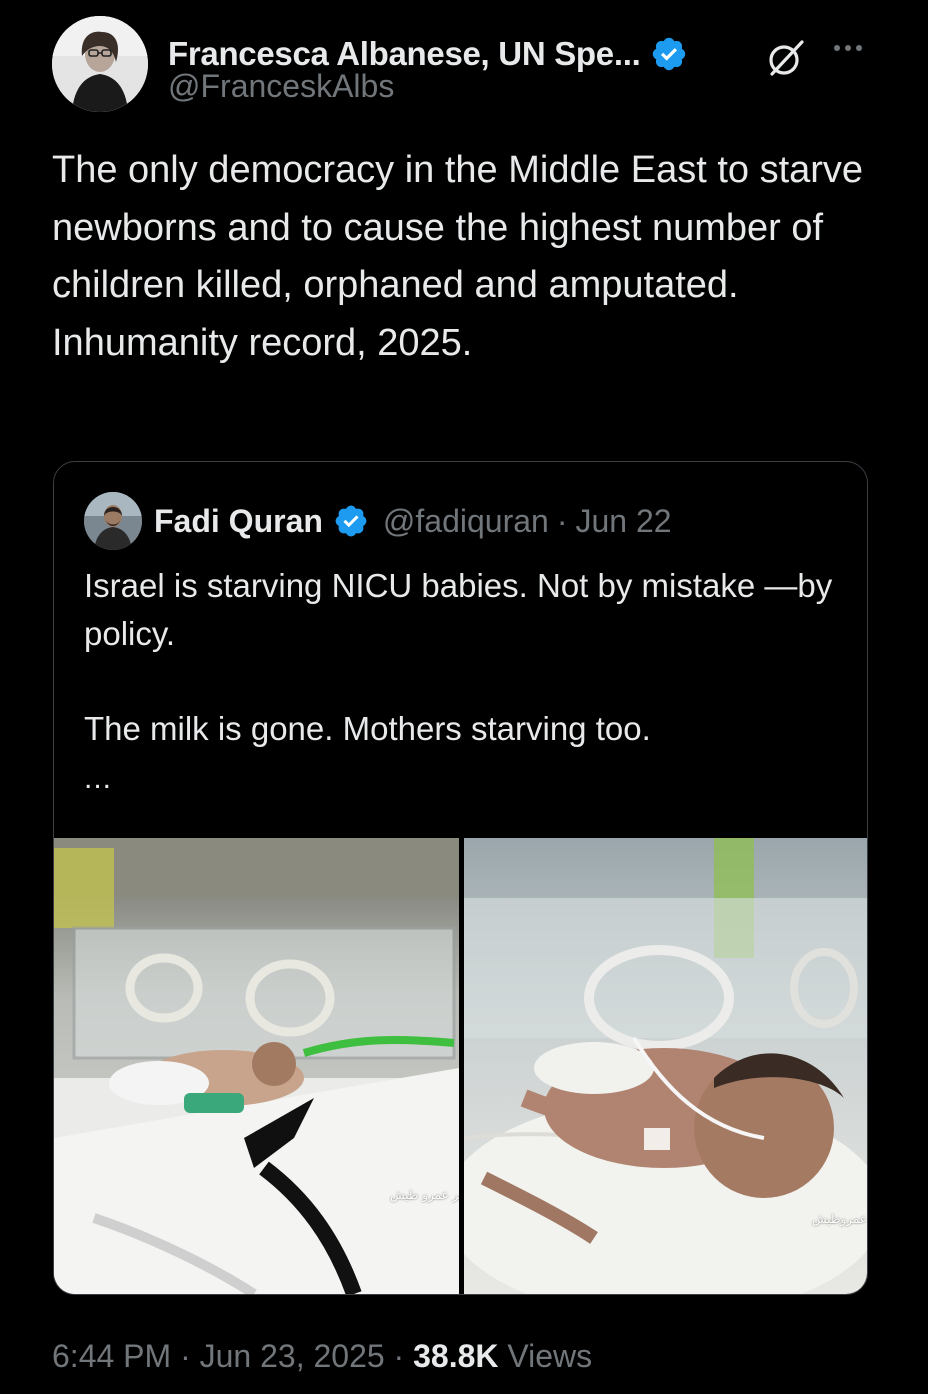 The height and width of the screenshot is (1394, 928). I want to click on quoted-photo-1: ير عمرو طيش, so click(256, 1066).